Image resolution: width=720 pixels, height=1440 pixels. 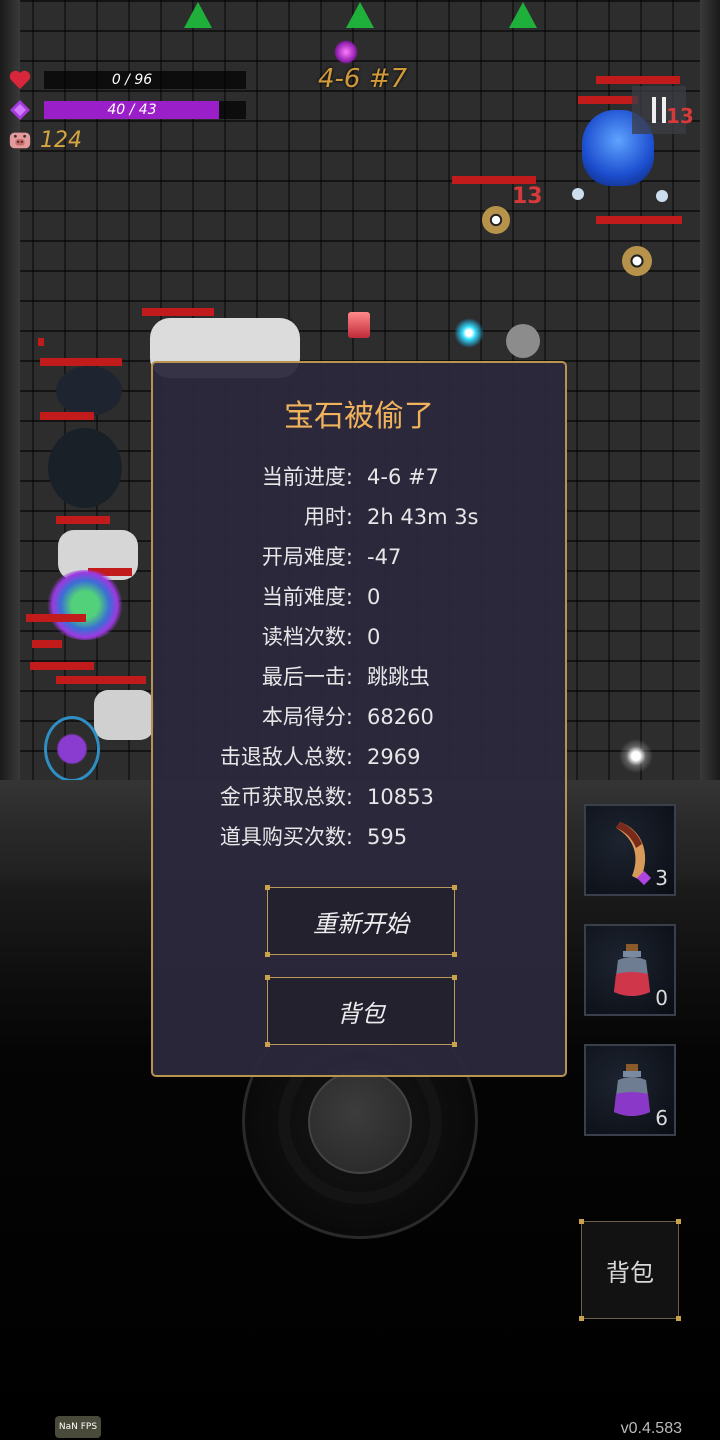 What do you see at coordinates (644, 878) in the screenshot?
I see `gem-cost-icon` at bounding box center [644, 878].